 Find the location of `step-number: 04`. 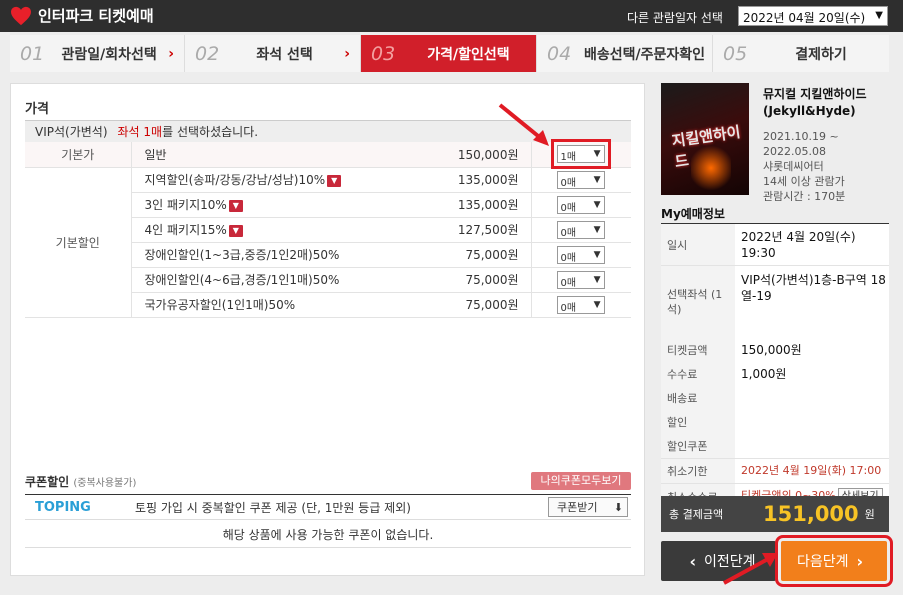

step-number: 04 is located at coordinates (559, 53).